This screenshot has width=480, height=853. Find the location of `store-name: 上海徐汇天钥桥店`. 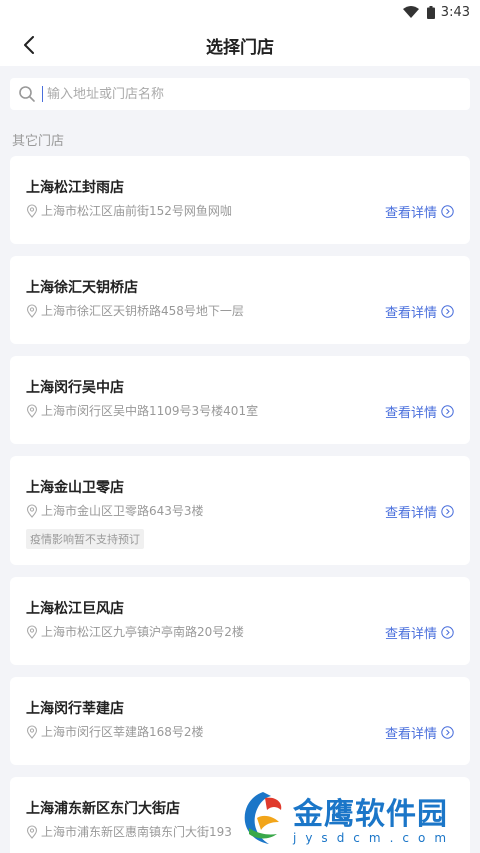

store-name: 上海徐汇天钥桥店 is located at coordinates (82, 288).